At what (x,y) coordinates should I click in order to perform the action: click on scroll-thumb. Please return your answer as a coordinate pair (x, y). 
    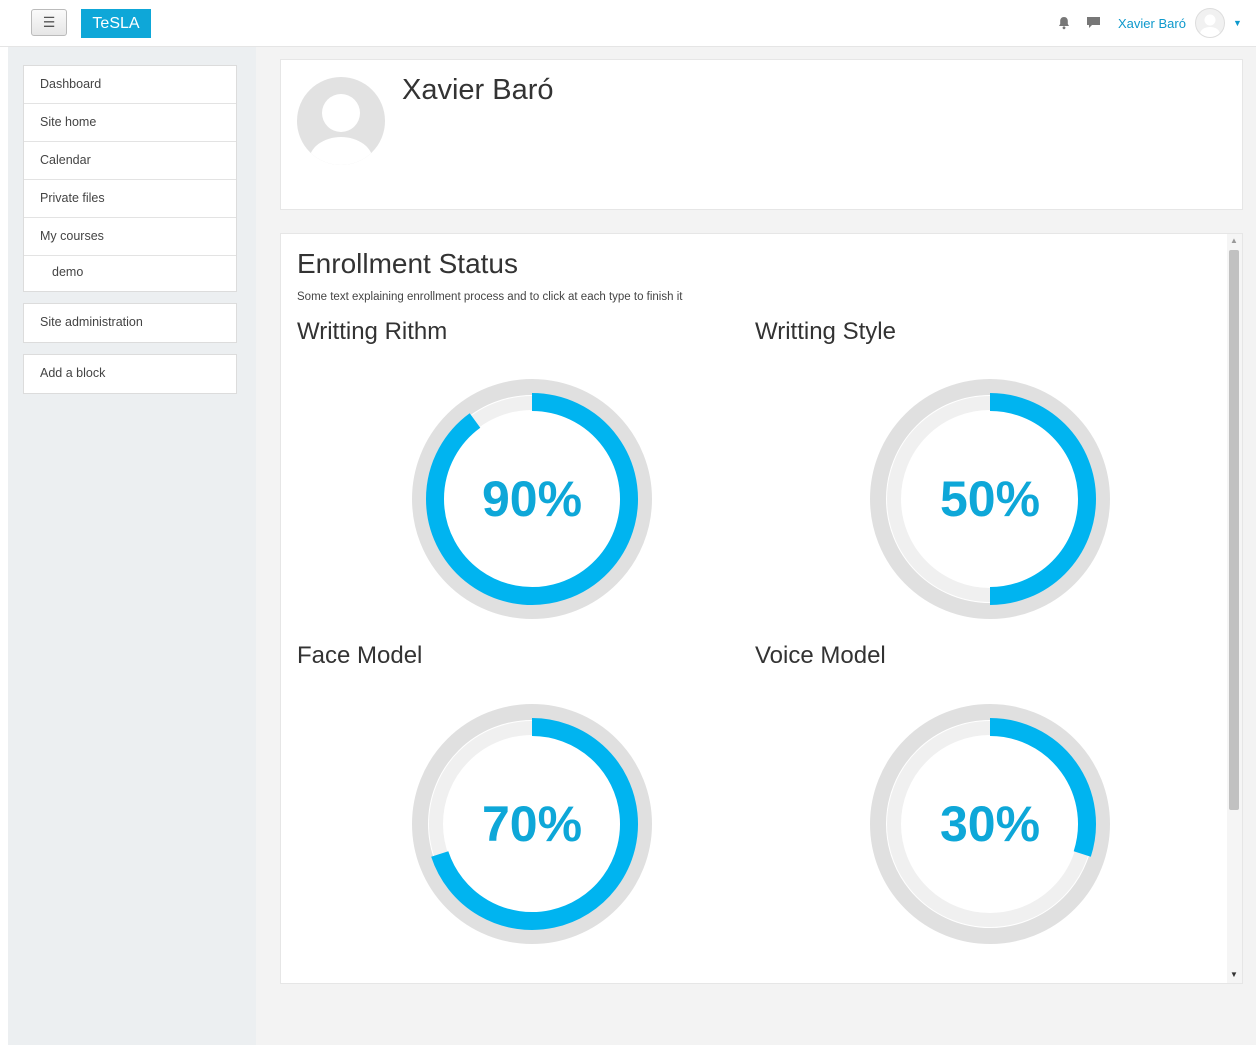
    Looking at the image, I should click on (1234, 530).